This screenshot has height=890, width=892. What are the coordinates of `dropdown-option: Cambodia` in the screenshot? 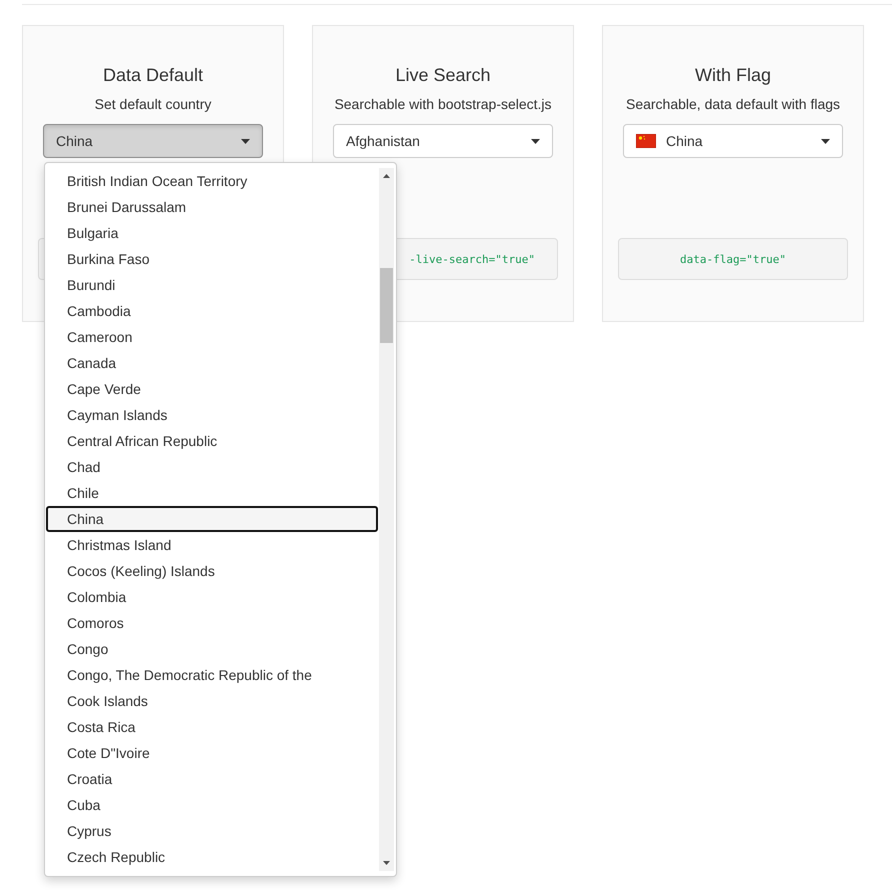 It's located at (212, 311).